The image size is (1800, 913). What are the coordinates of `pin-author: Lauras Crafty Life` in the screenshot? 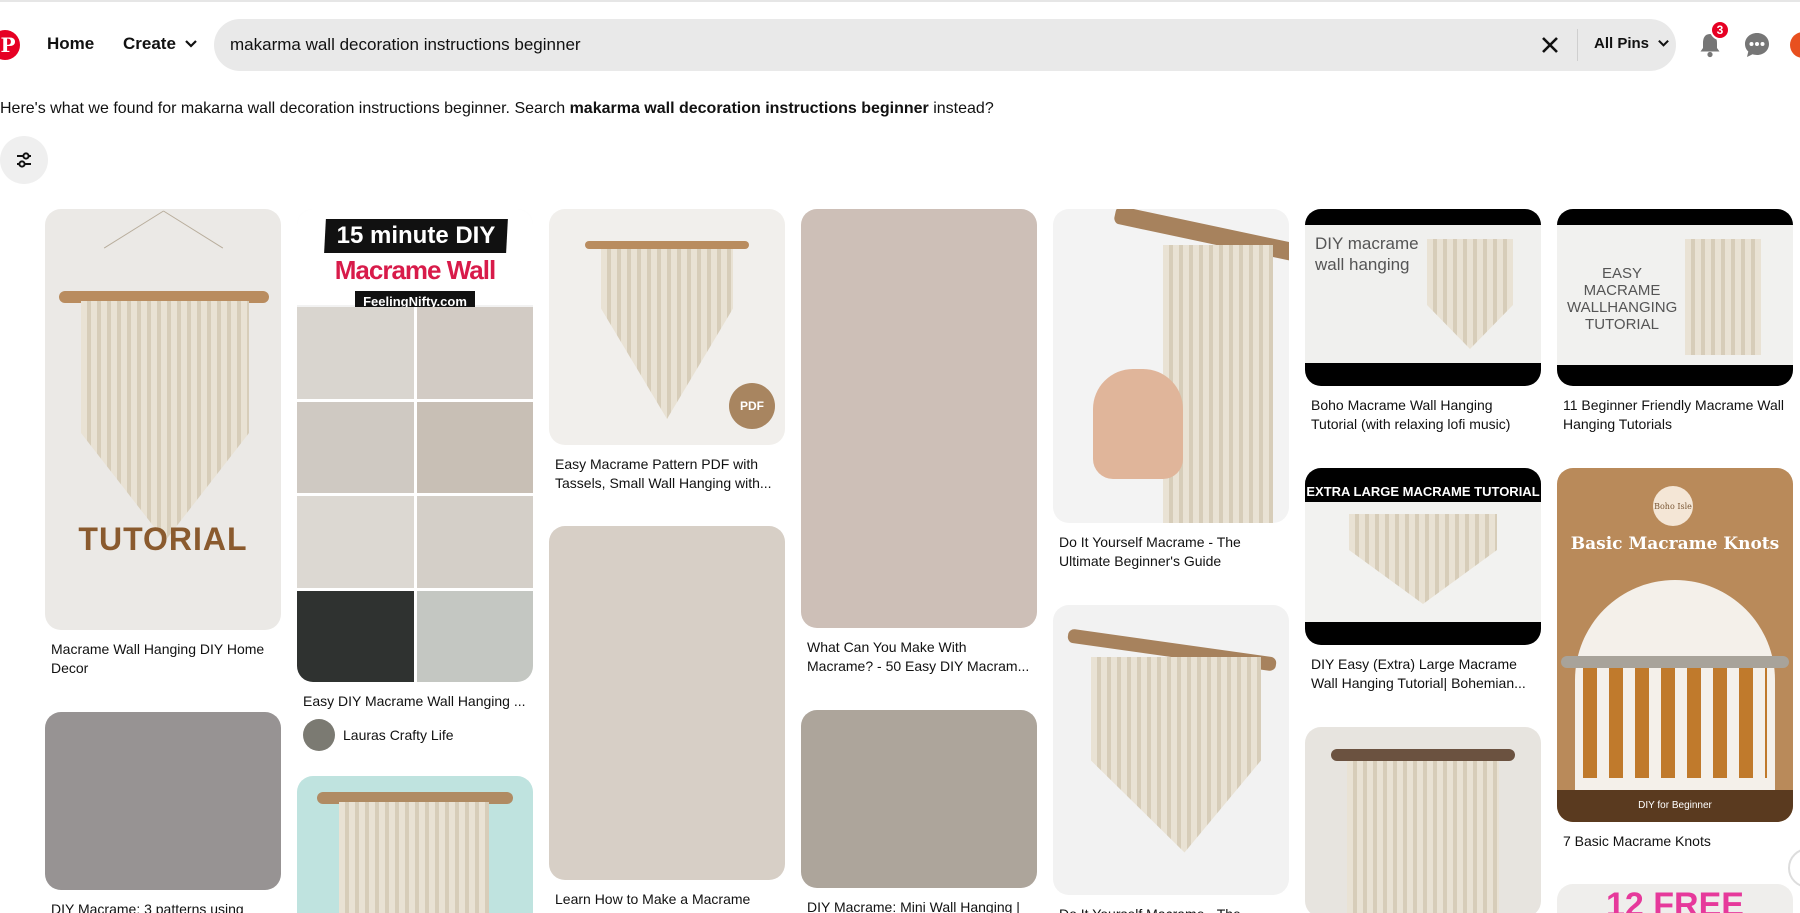 It's located at (415, 735).